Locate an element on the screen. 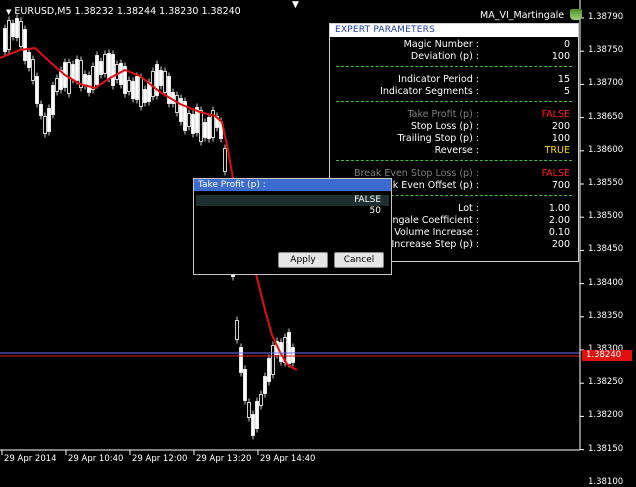 The height and width of the screenshot is (487, 636). parameter-label: Indicator Period : is located at coordinates (438, 79).